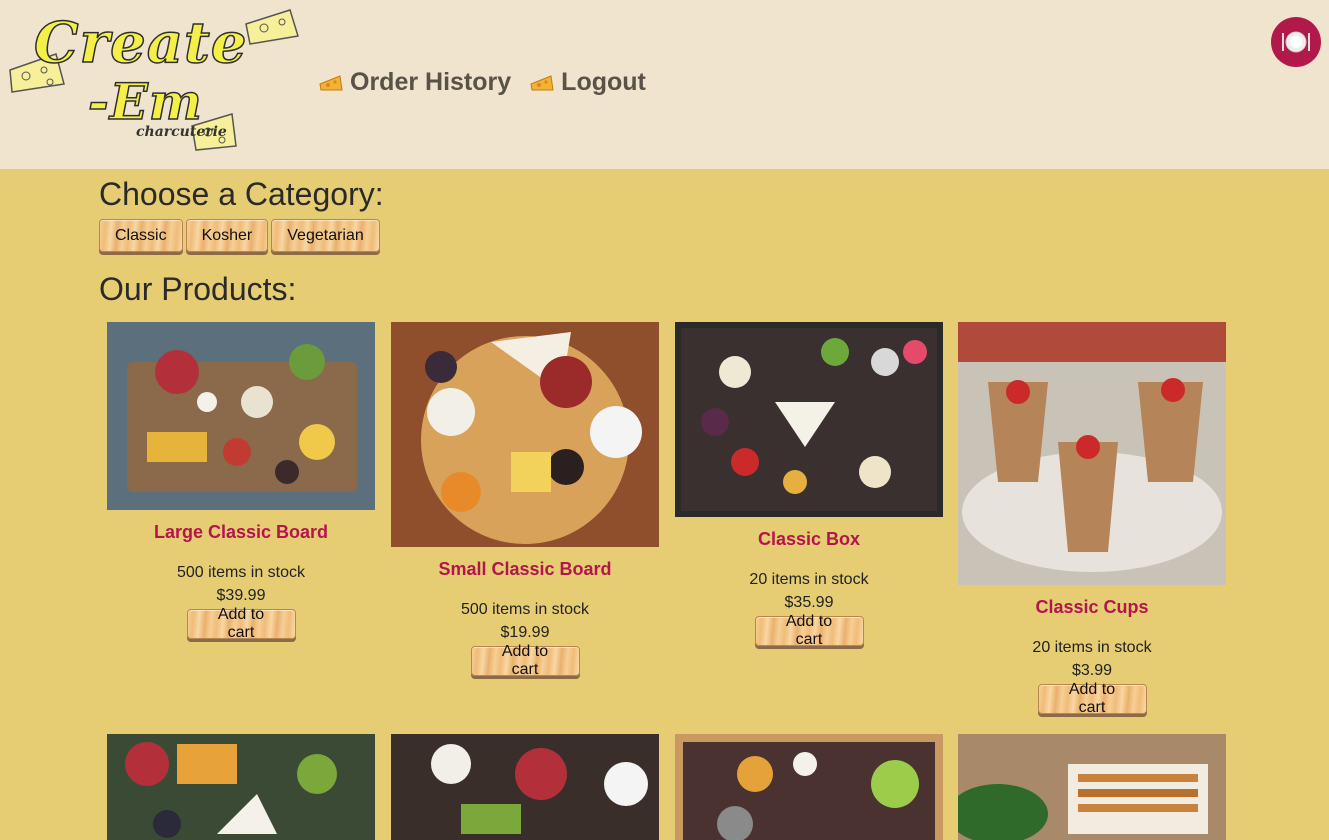 The width and height of the screenshot is (1329, 840). Describe the element at coordinates (325, 235) in the screenshot. I see `category-vegetarian-button: Vegetarian` at that location.